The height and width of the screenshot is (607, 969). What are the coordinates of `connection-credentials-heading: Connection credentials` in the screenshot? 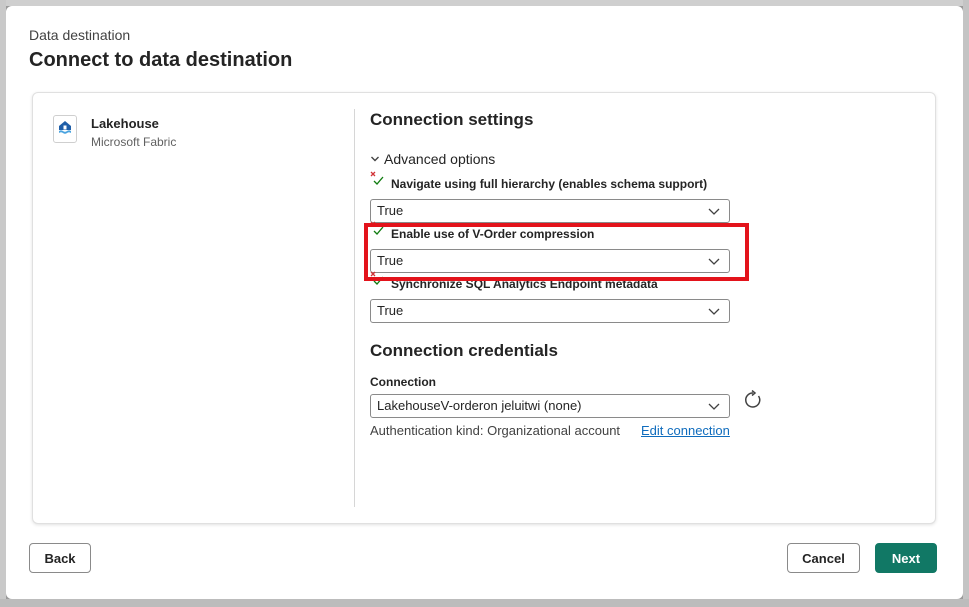 It's located at (464, 350).